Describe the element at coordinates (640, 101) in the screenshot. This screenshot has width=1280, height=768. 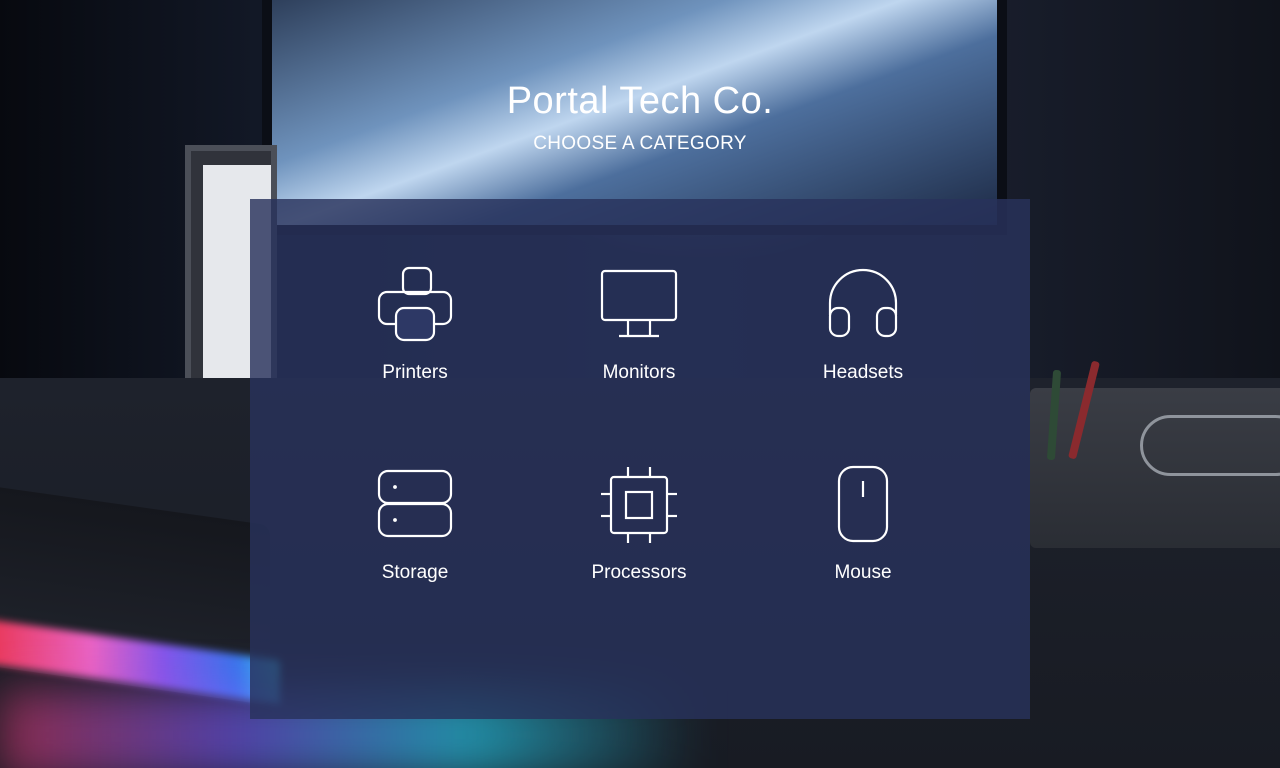
I see `page-title: Portal Tech Co.` at that location.